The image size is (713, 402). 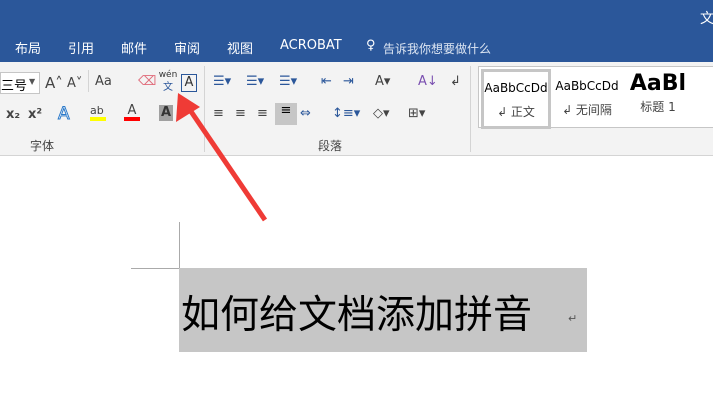 I want to click on arrow-shaft, so click(x=227, y=165).